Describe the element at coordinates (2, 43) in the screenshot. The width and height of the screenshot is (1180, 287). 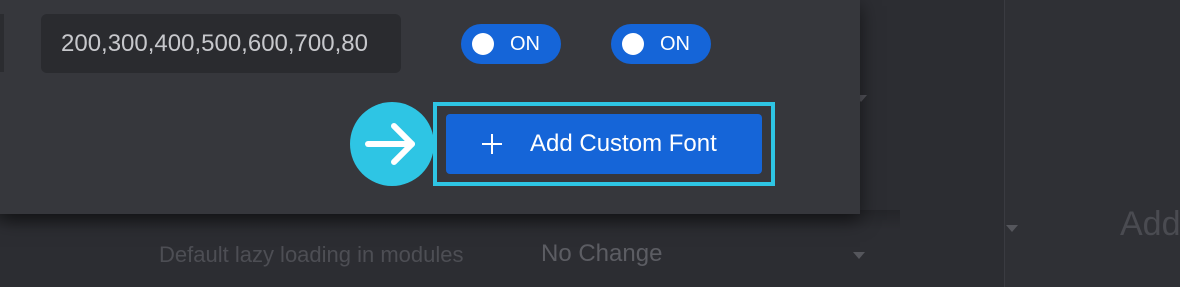
I see `previous-field-edge` at that location.